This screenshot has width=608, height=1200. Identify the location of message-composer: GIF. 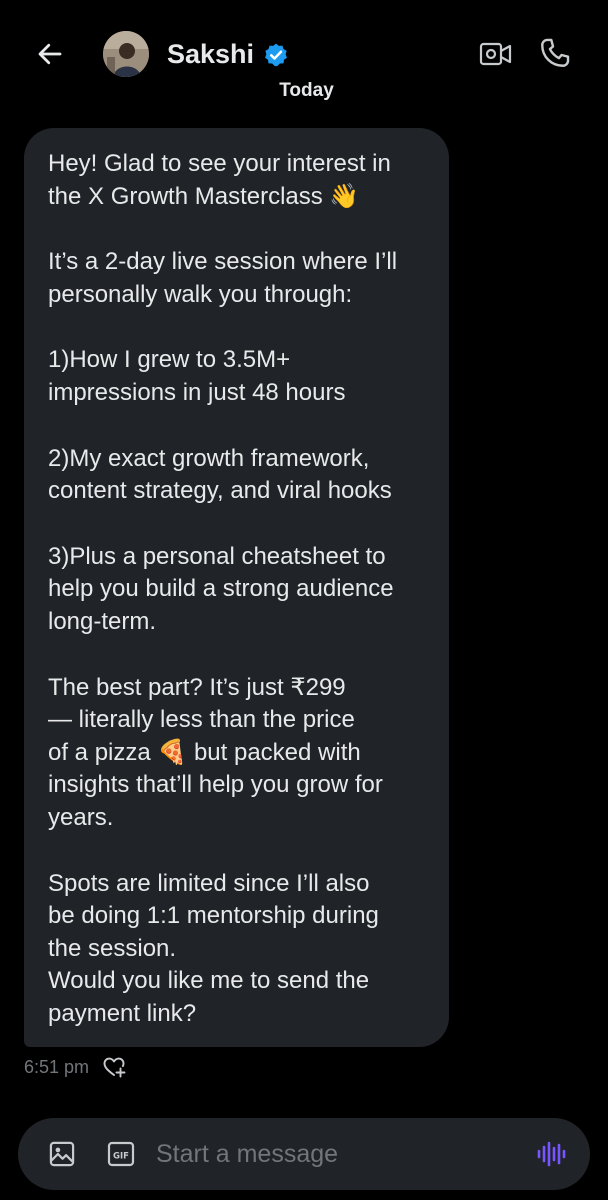
(304, 1154).